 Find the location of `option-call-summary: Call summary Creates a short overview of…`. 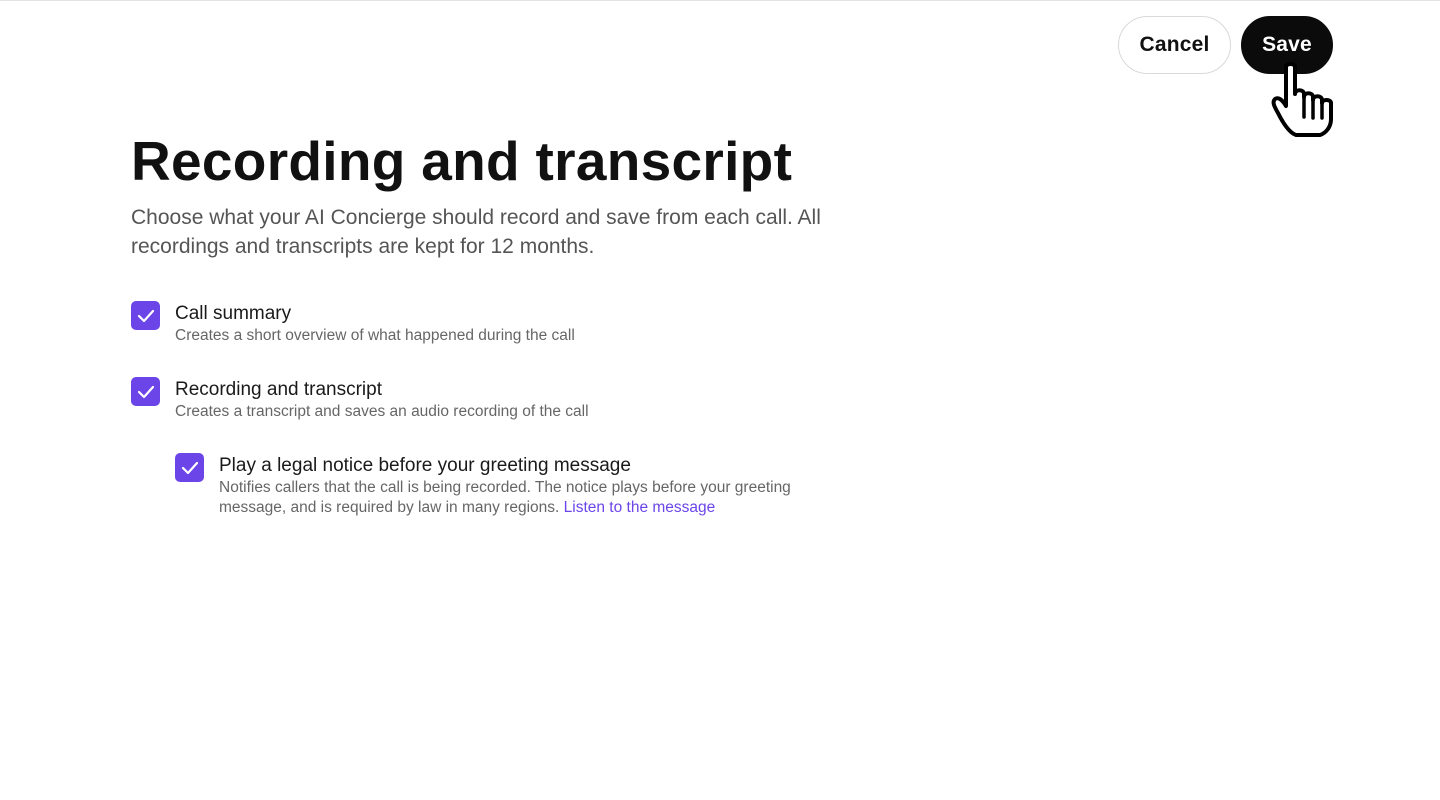

option-call-summary: Call summary Creates a short overview of… is located at coordinates (481, 323).